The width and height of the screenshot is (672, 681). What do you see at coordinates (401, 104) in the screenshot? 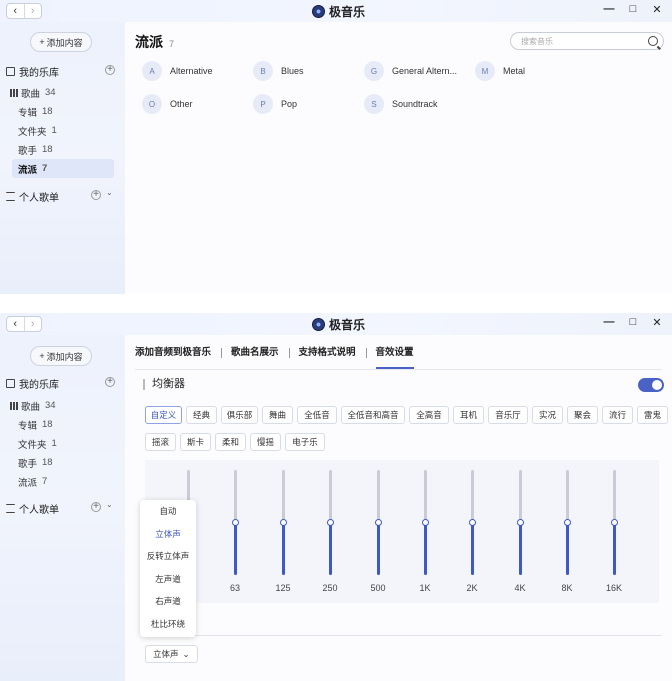
I see `genre-item: S Soundtrack` at bounding box center [401, 104].